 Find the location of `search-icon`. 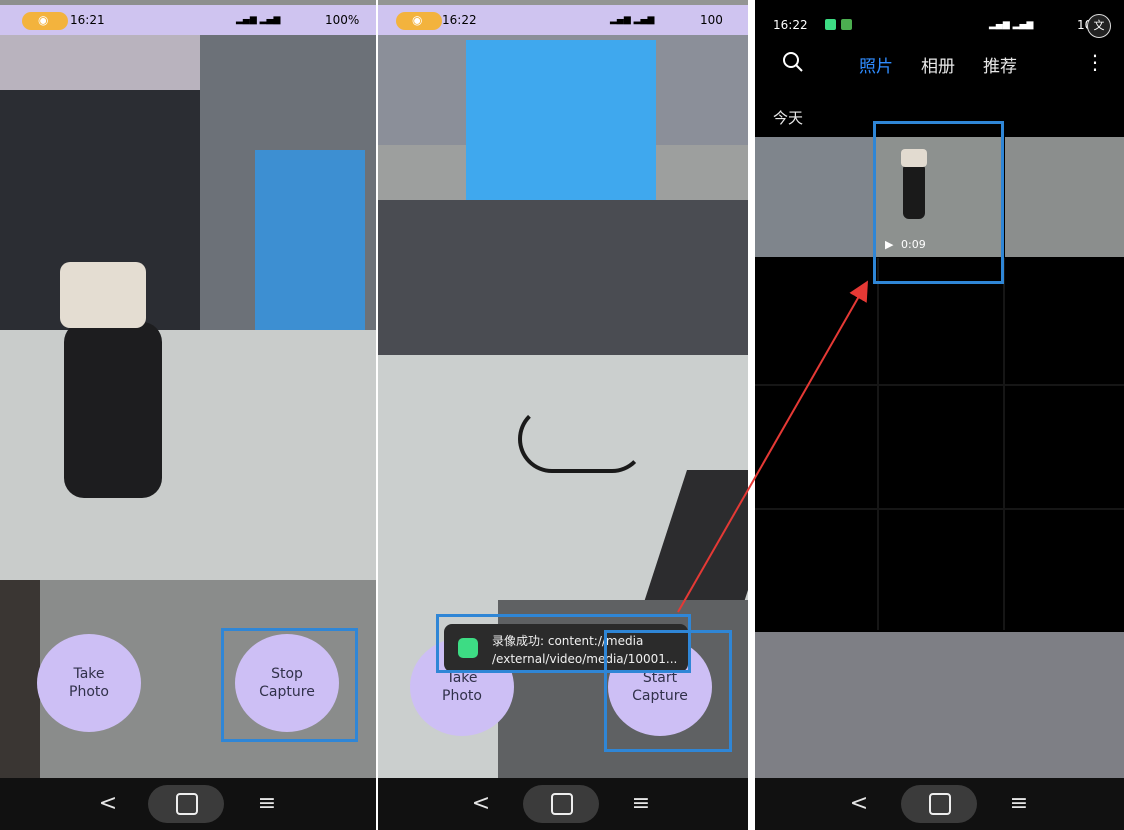

search-icon is located at coordinates (793, 62).